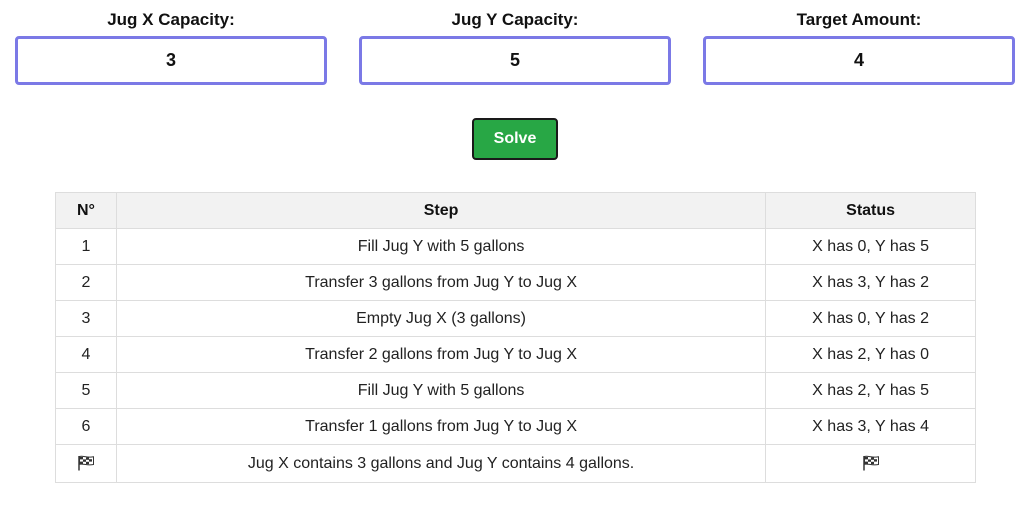 Image resolution: width=1035 pixels, height=524 pixels. Describe the element at coordinates (86, 210) in the screenshot. I see `header-number: N°` at that location.